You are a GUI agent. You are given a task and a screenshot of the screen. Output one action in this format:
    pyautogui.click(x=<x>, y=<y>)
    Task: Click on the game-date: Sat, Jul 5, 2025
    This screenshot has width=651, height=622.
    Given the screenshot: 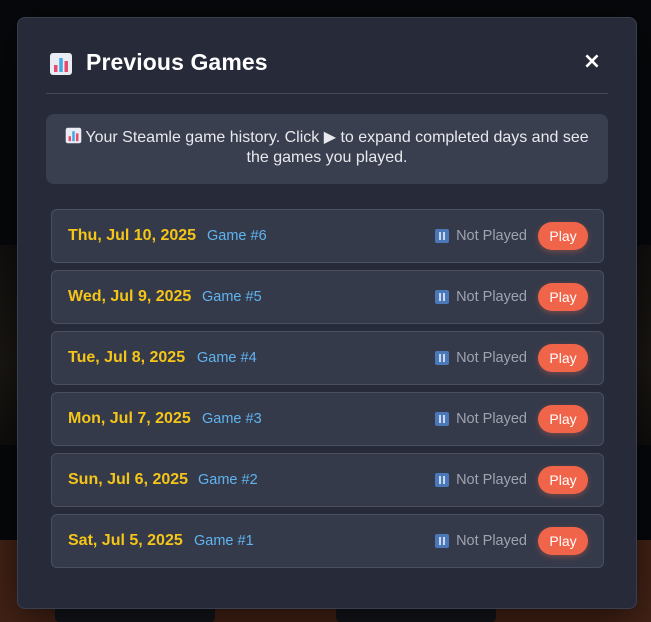 What is the action you would take?
    pyautogui.click(x=125, y=540)
    